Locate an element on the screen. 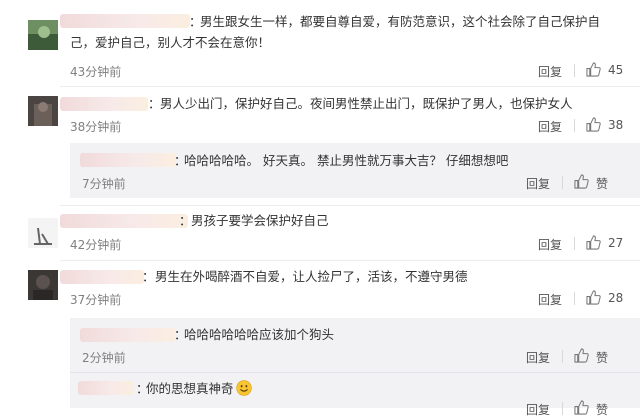  reply-block: ： 哈哈哈哈哈。 好天真。 禁止男性就万事大吉？ 仔细想想吧 7分钟前 回复 赞 is located at coordinates (355, 170).